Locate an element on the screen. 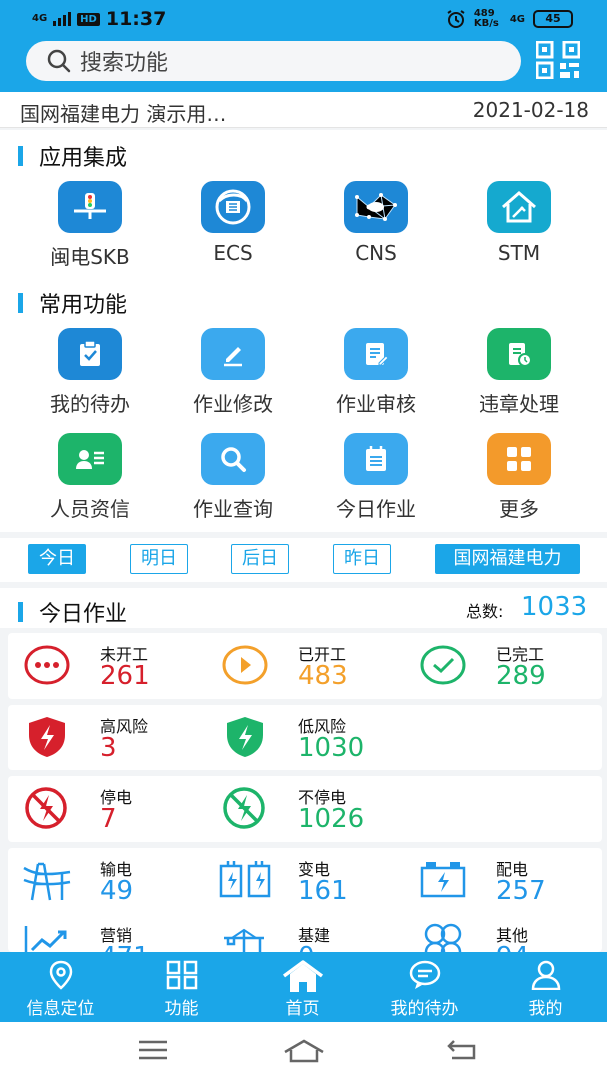 The image size is (607, 1080). stat-value: 7 is located at coordinates (108, 819).